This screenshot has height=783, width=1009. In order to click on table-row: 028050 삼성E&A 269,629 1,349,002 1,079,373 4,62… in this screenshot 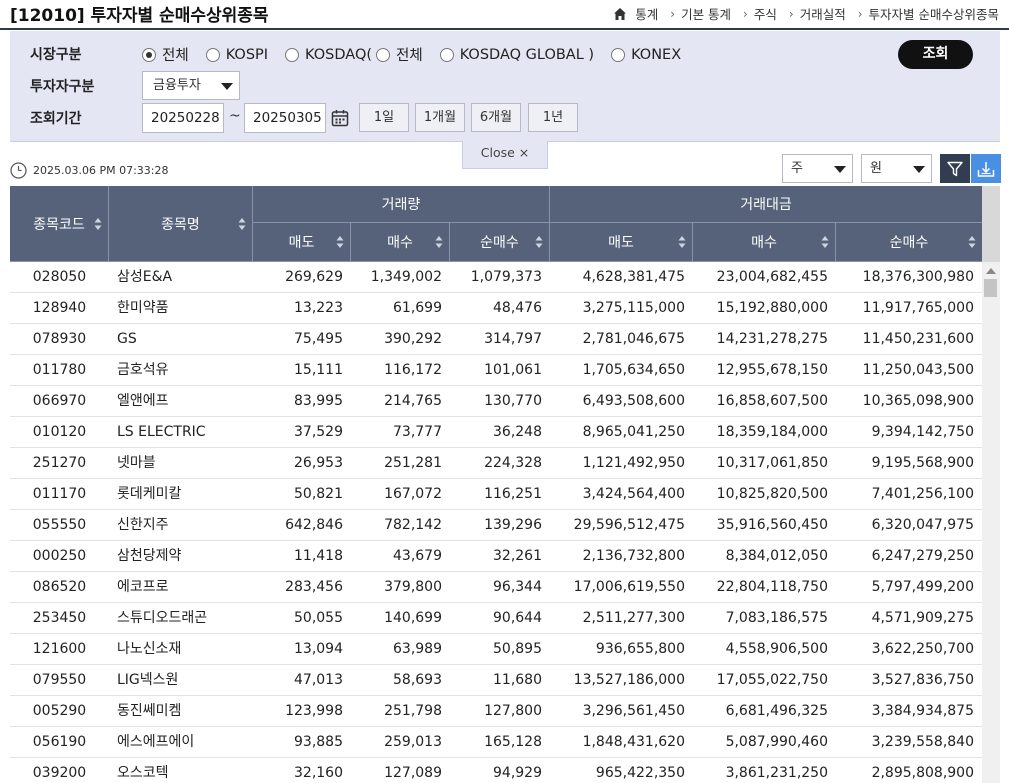, I will do `click(496, 277)`.